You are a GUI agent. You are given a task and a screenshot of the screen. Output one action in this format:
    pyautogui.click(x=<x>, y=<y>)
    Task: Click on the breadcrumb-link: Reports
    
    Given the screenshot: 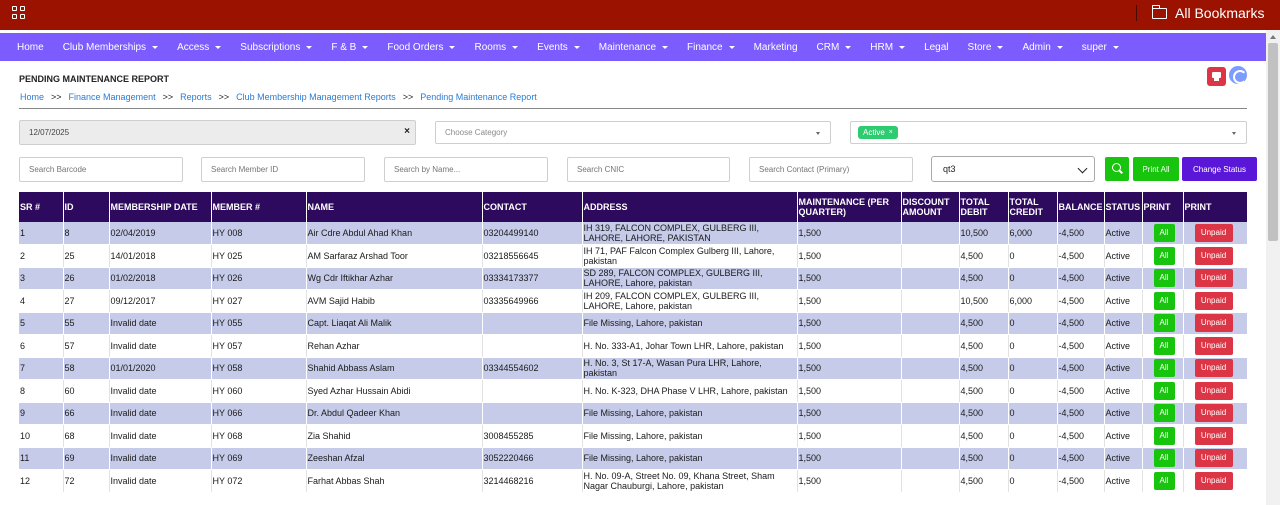 What is the action you would take?
    pyautogui.click(x=196, y=97)
    